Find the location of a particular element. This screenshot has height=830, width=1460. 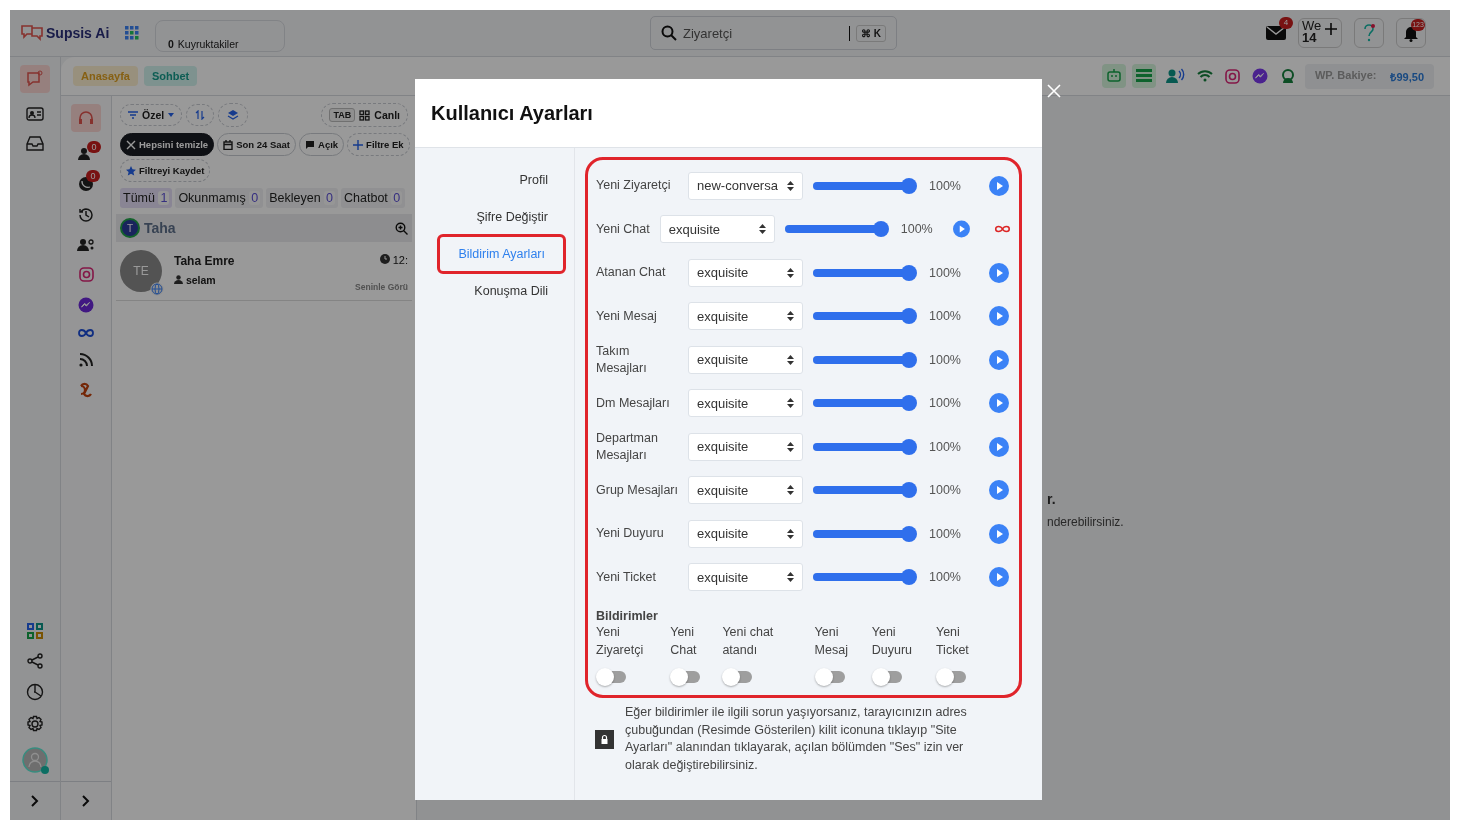

sound-label: Yeni Ticket is located at coordinates (626, 577).